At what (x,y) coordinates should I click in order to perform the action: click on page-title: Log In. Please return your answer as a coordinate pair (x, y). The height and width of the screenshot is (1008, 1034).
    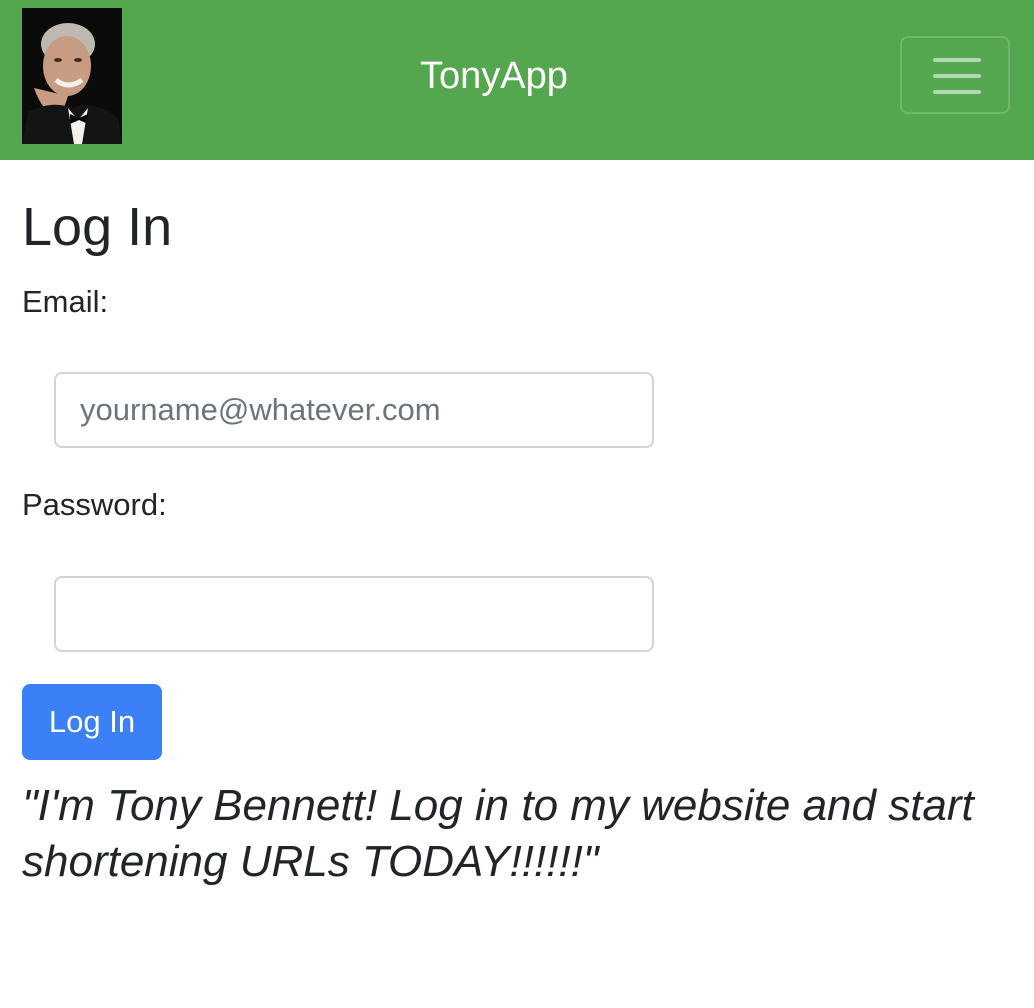
    Looking at the image, I should click on (97, 227).